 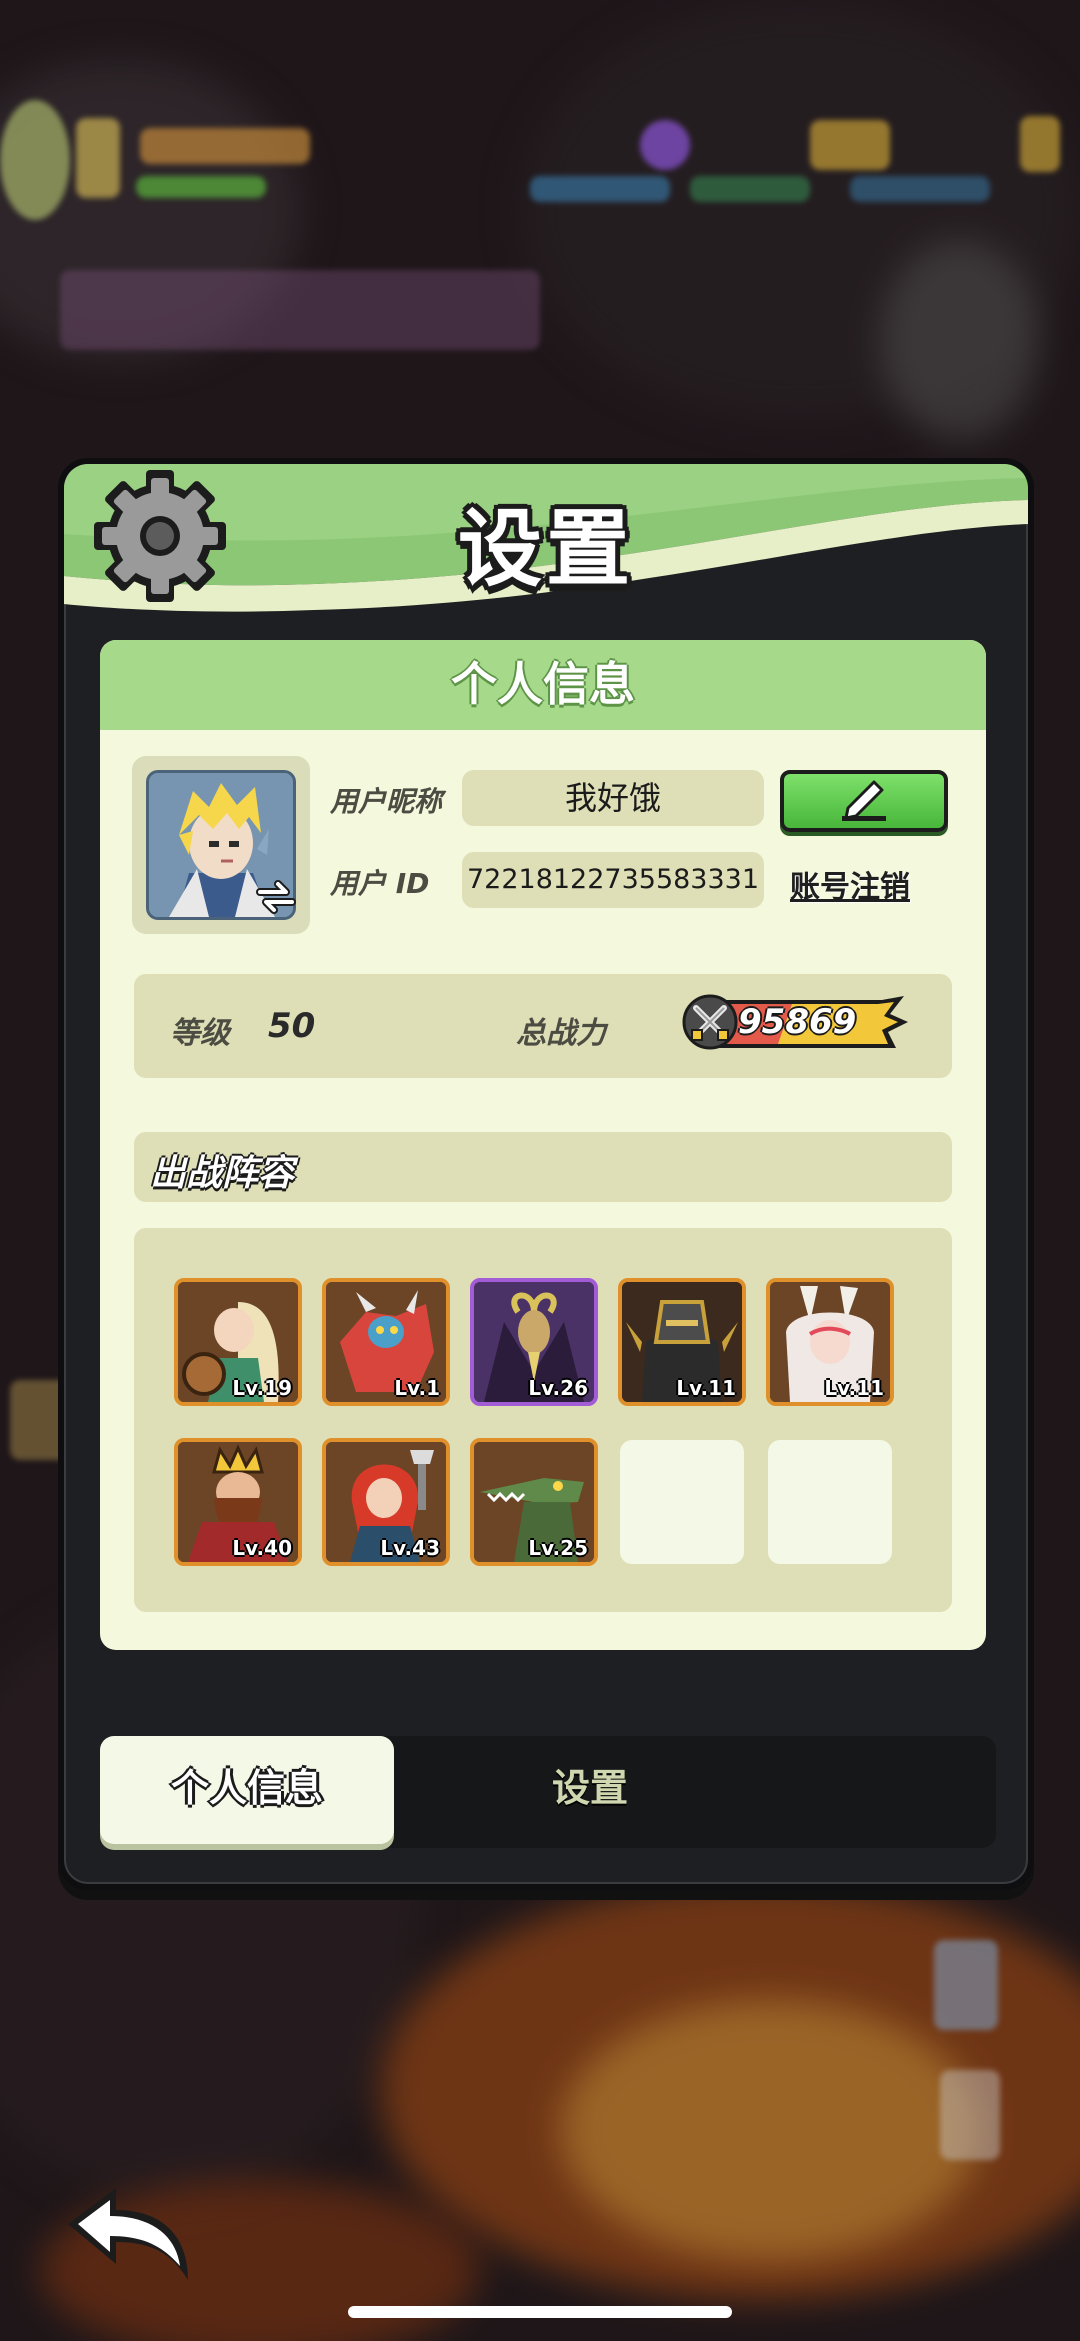 I want to click on modal-title: 设置, so click(x=545, y=549).